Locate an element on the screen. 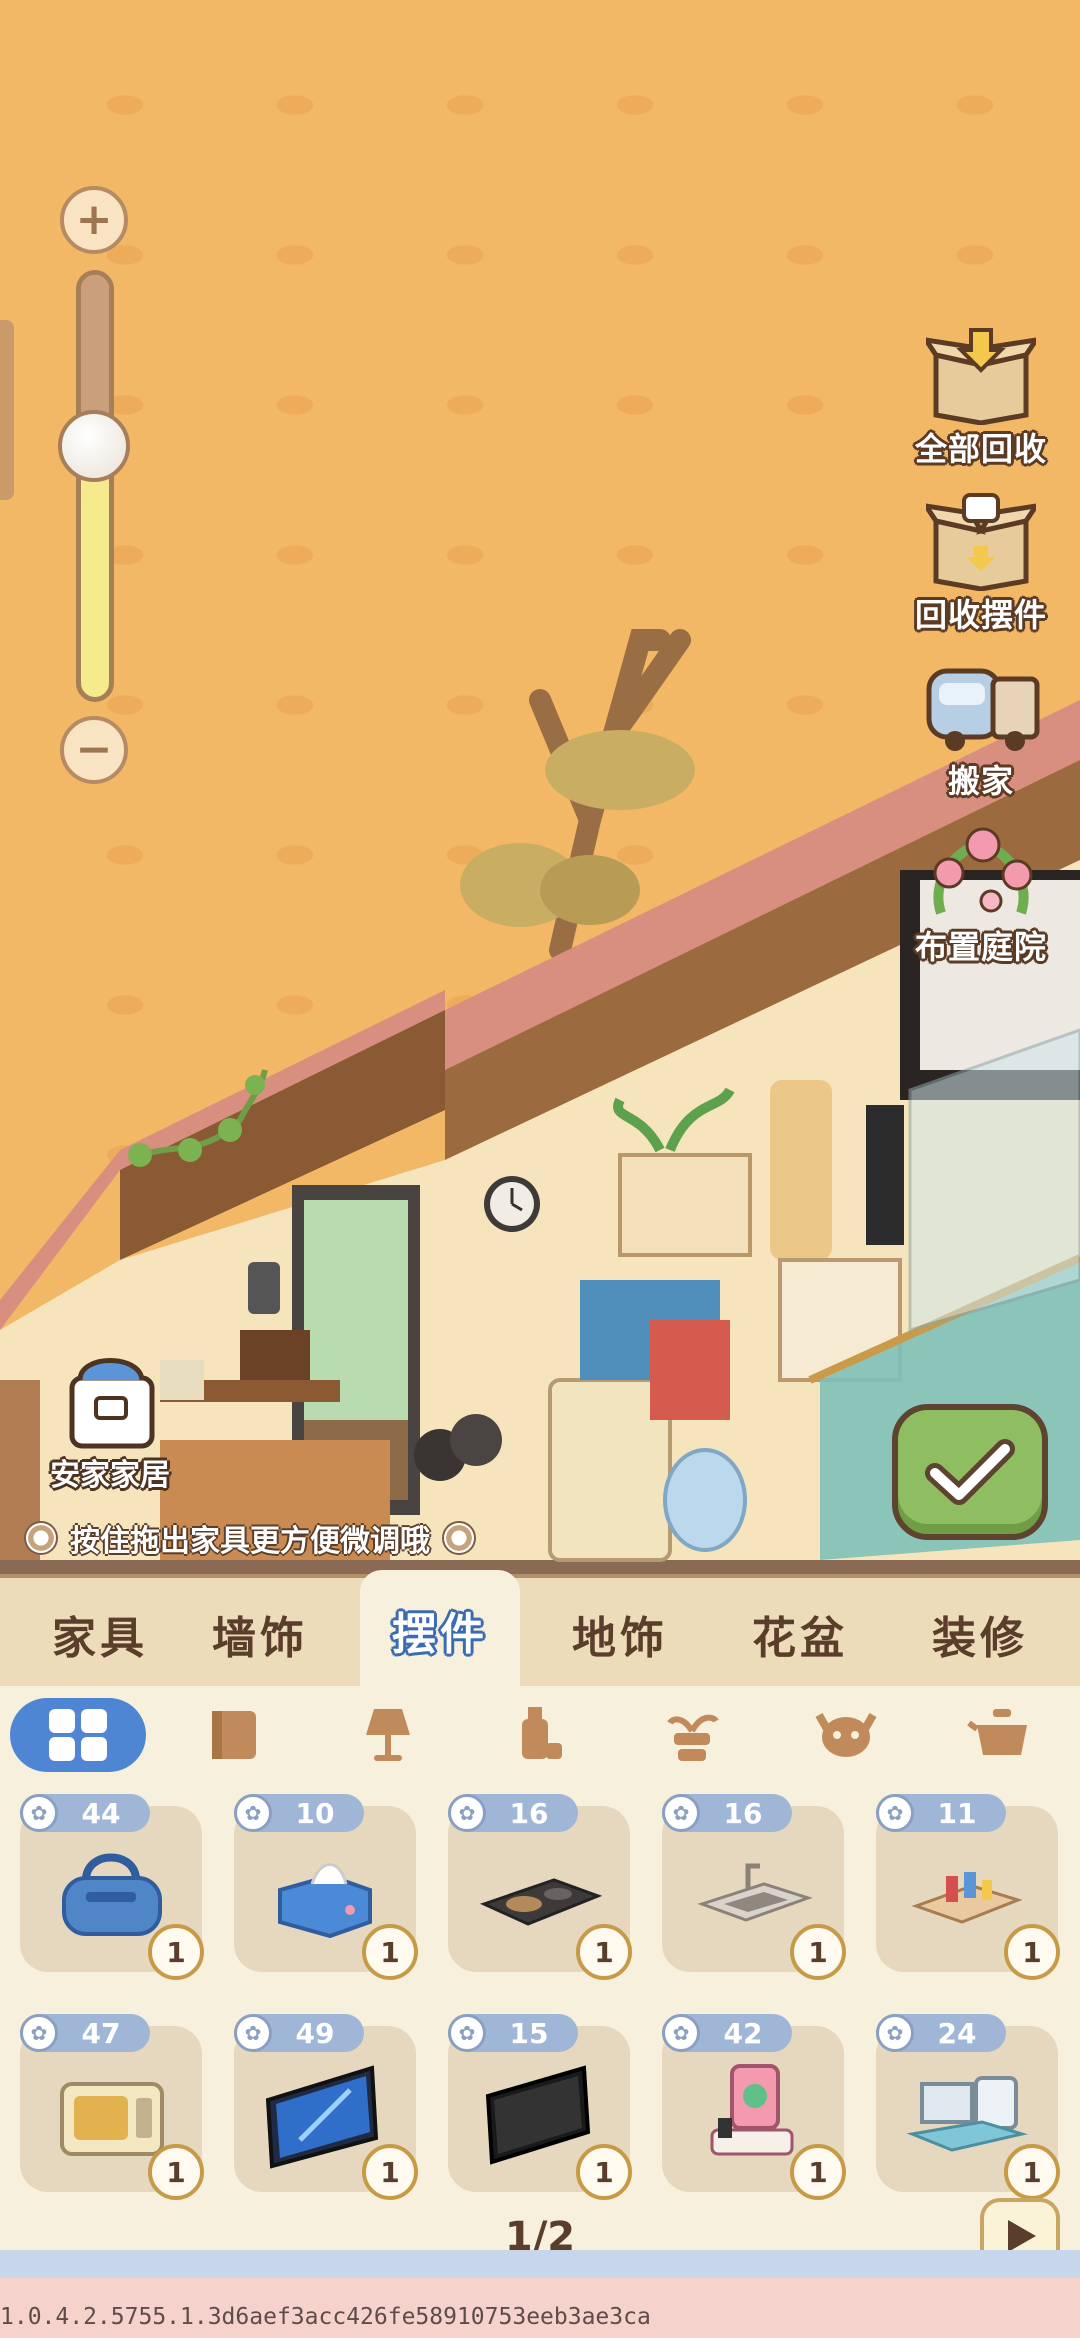 The height and width of the screenshot is (2338, 1080). comfort-score-badge: ✿ 11 is located at coordinates (941, 1813).